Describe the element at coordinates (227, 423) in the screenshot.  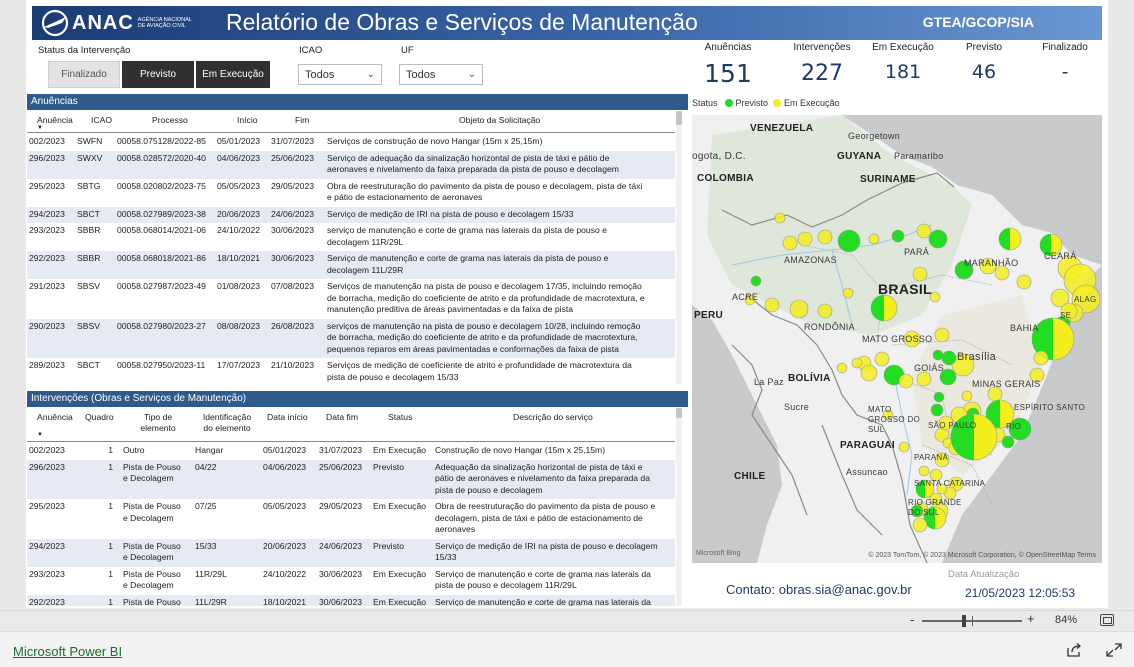
I see `col-header-identificacao: Identificação do elemento` at that location.